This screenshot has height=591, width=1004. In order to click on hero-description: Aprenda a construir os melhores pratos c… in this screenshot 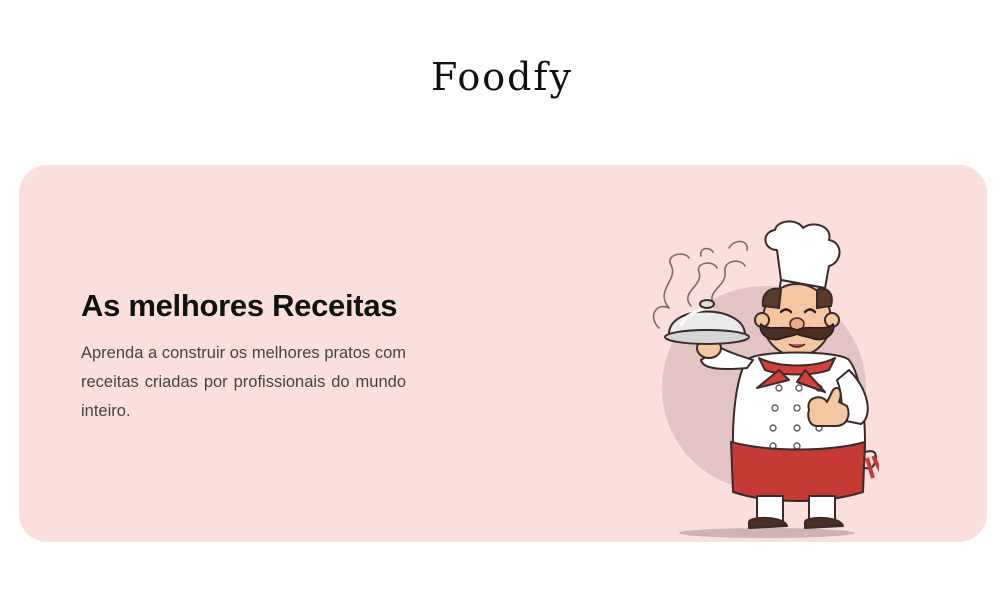, I will do `click(243, 382)`.